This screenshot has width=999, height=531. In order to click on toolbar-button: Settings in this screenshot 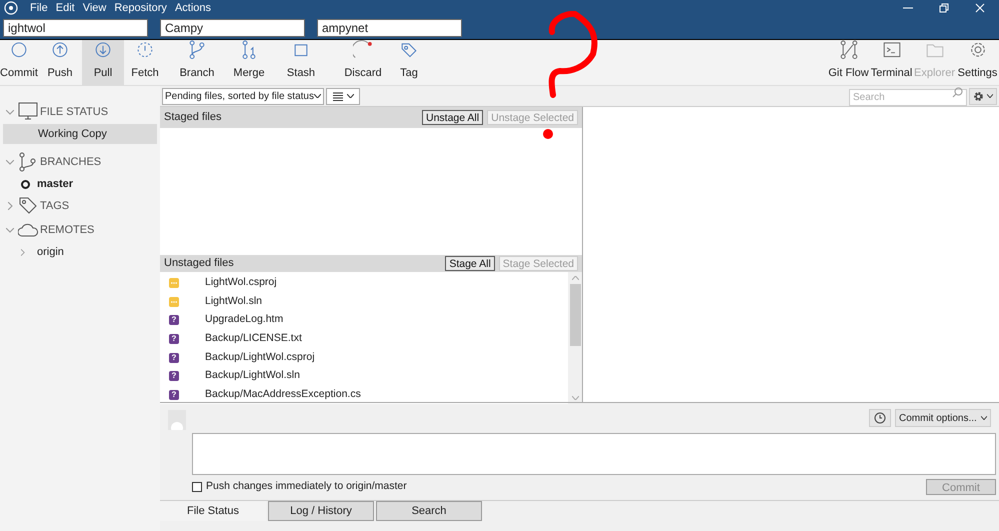, I will do `click(977, 62)`.